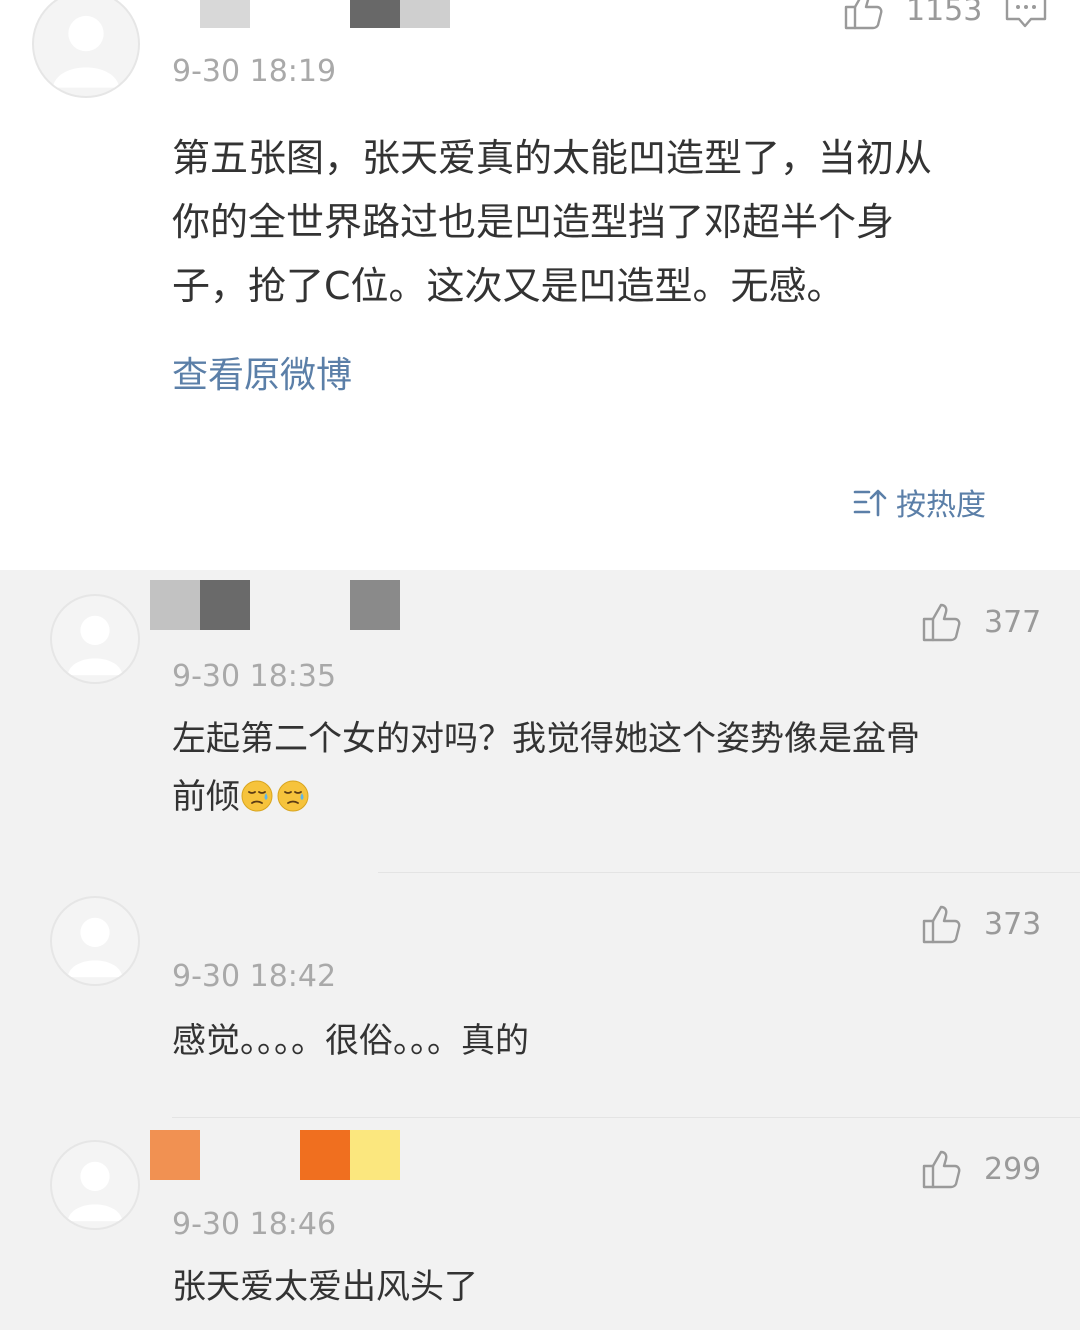 This screenshot has width=1080, height=1330. What do you see at coordinates (941, 505) in the screenshot?
I see `sort-label: 按热度` at bounding box center [941, 505].